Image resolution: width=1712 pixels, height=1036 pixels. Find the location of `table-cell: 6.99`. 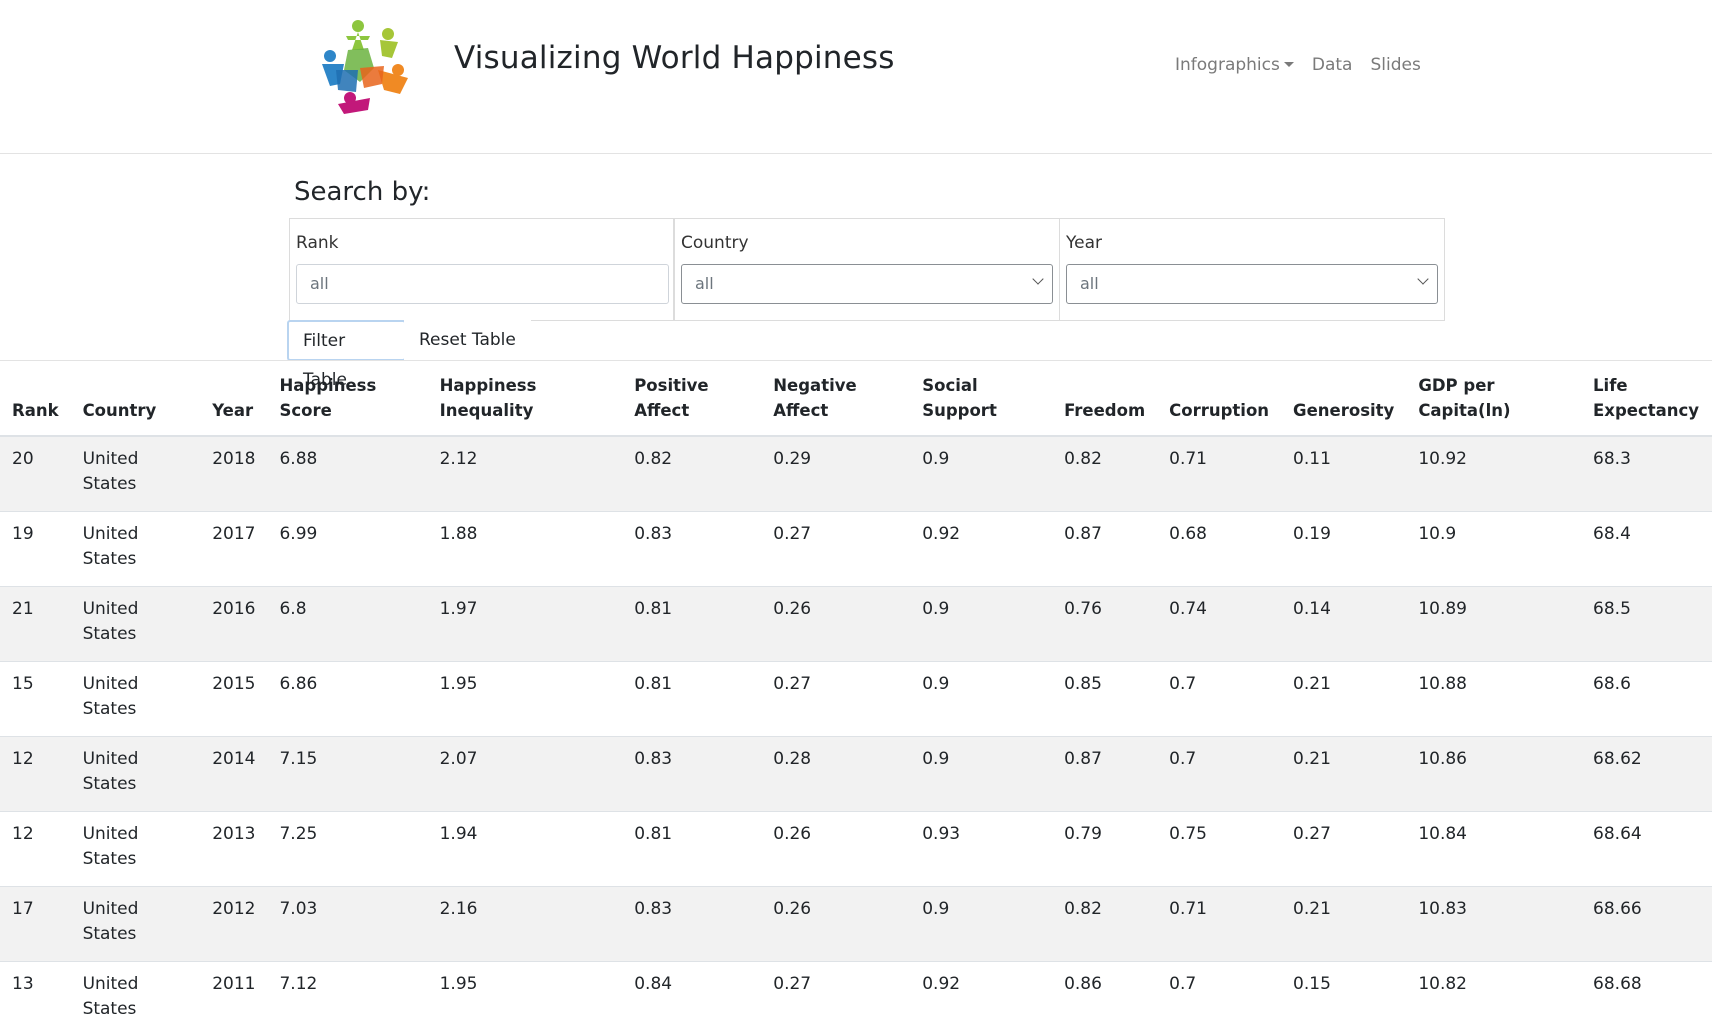

table-cell: 6.99 is located at coordinates (347, 548).